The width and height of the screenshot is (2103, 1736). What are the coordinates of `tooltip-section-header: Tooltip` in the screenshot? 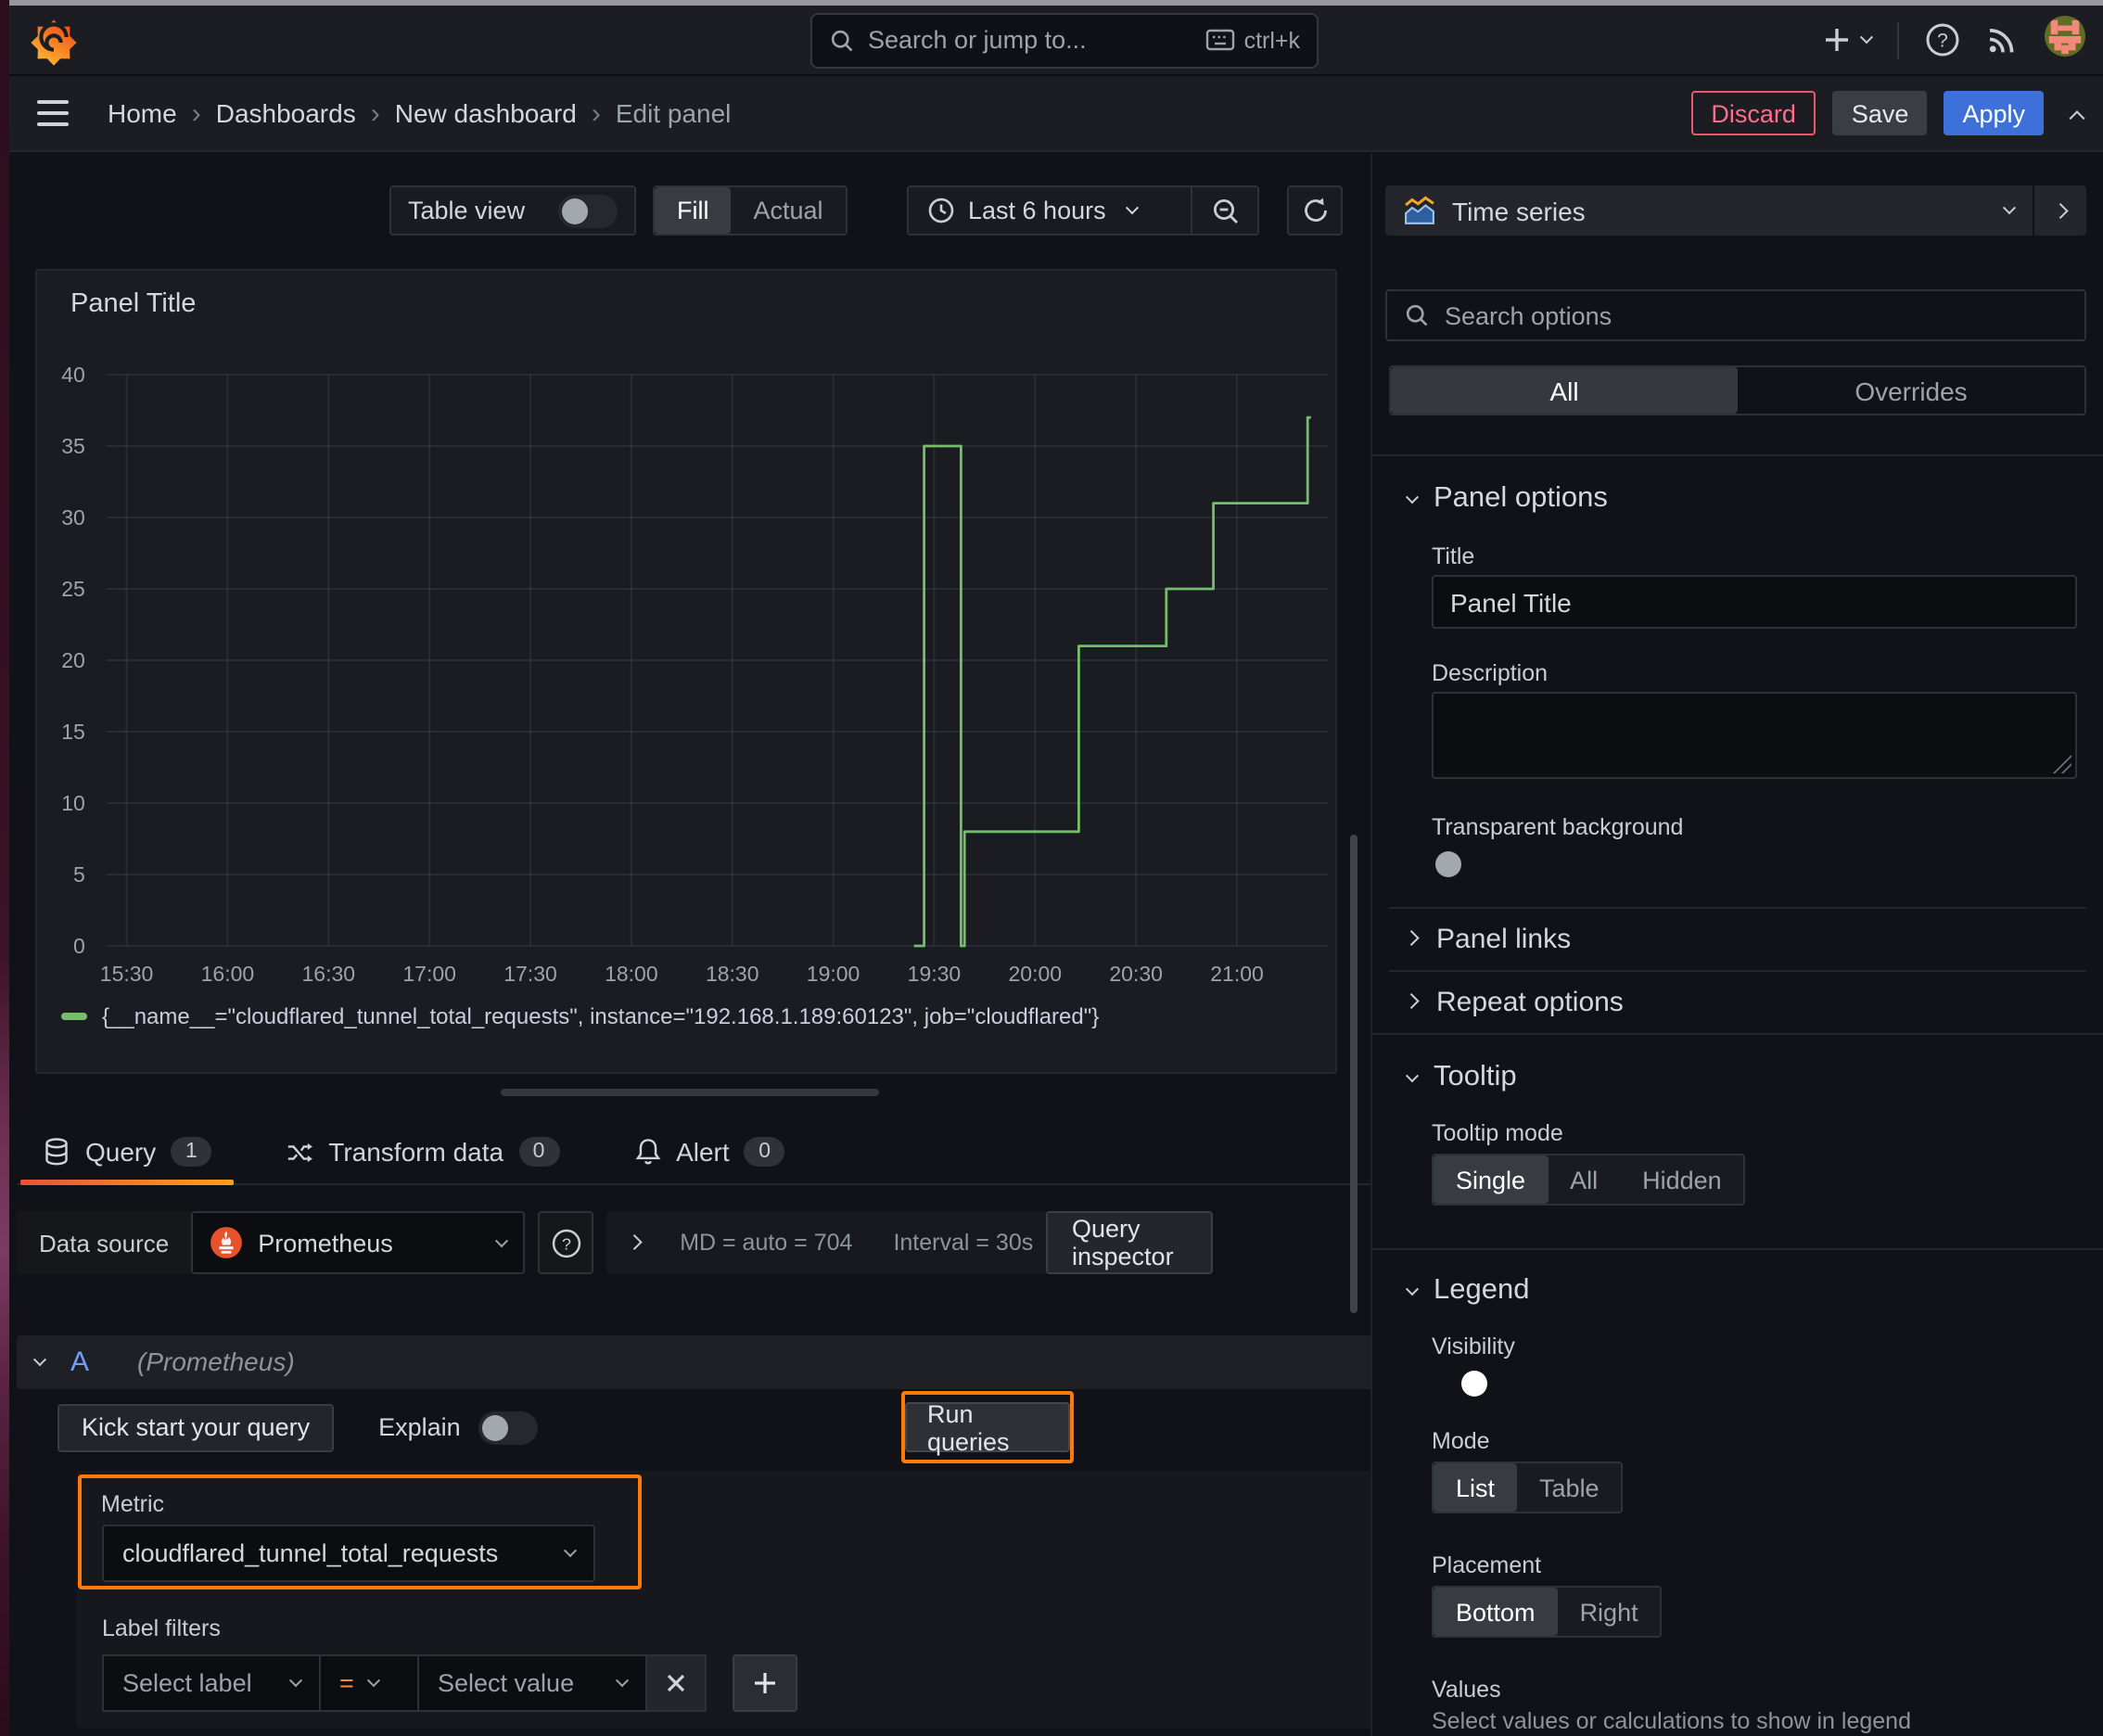 It's located at (1460, 1077).